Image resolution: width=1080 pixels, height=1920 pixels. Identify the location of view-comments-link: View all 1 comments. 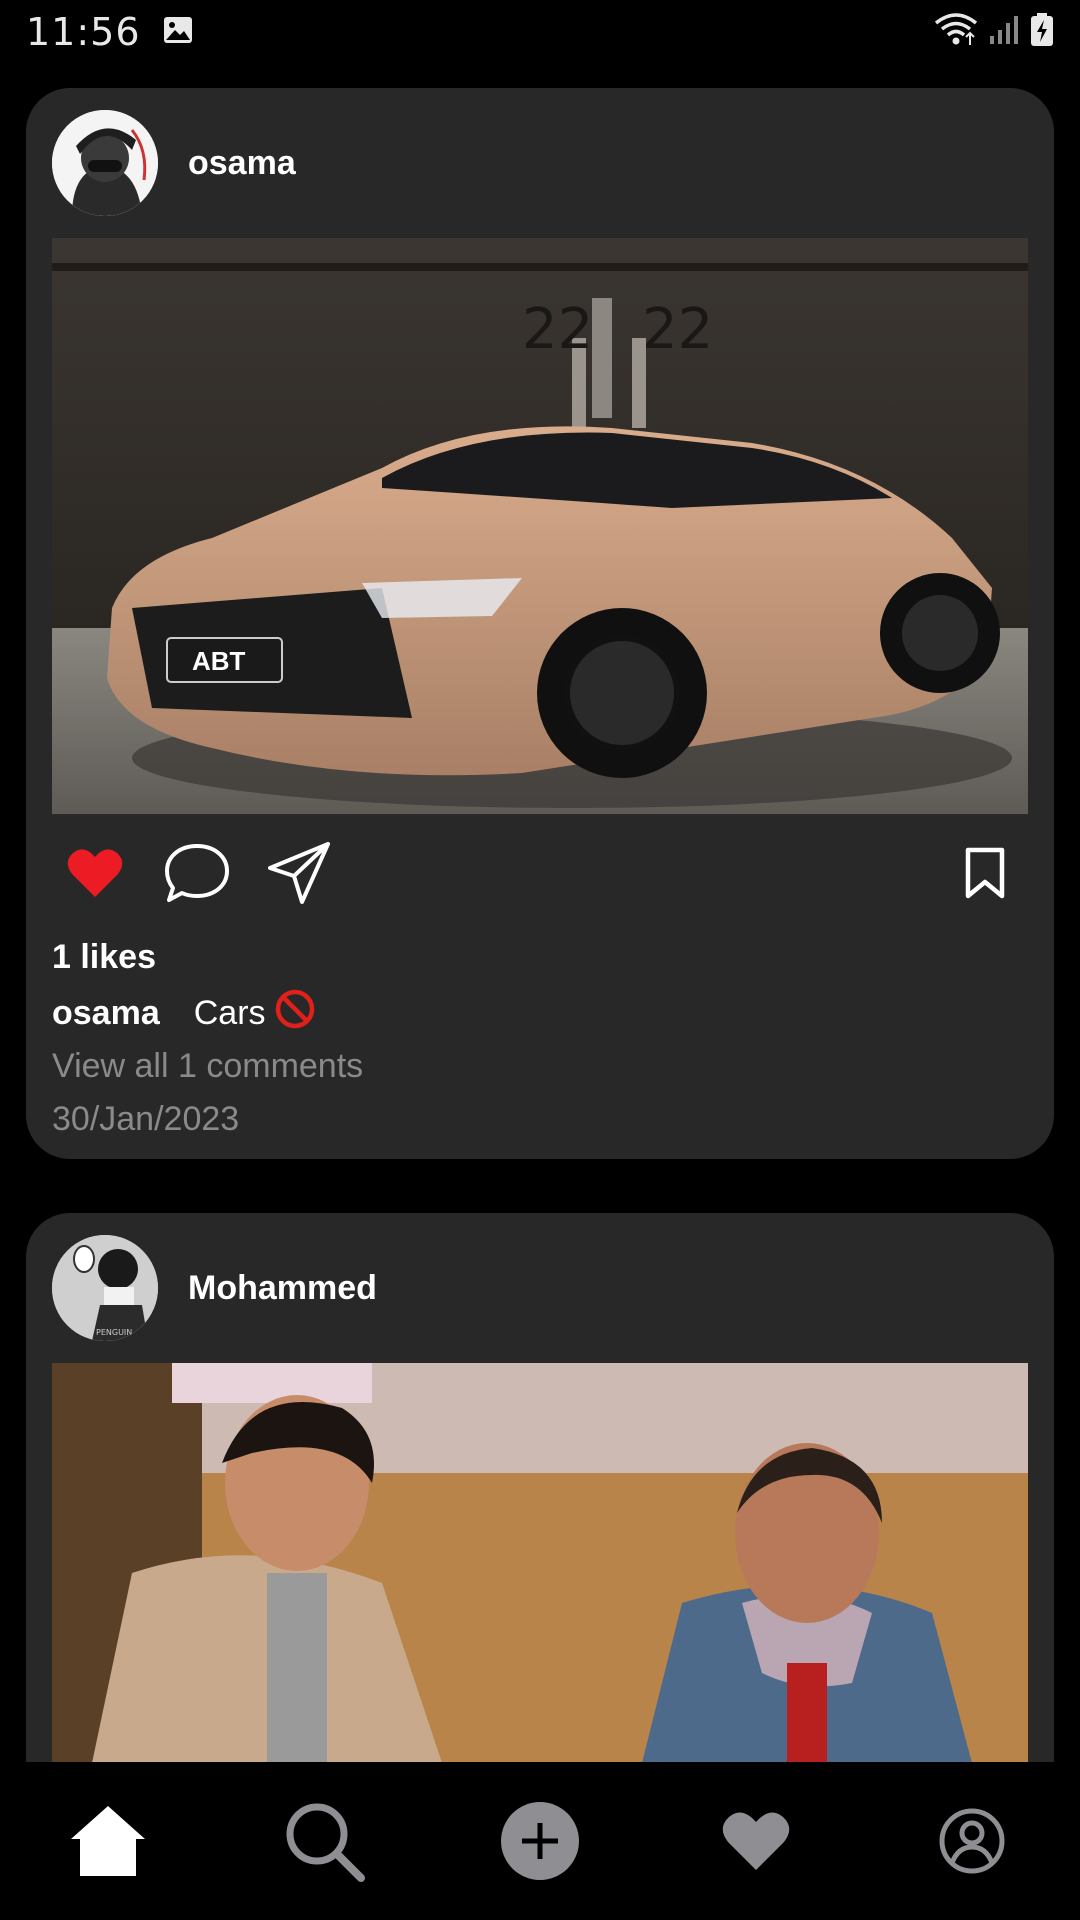
(540, 1066).